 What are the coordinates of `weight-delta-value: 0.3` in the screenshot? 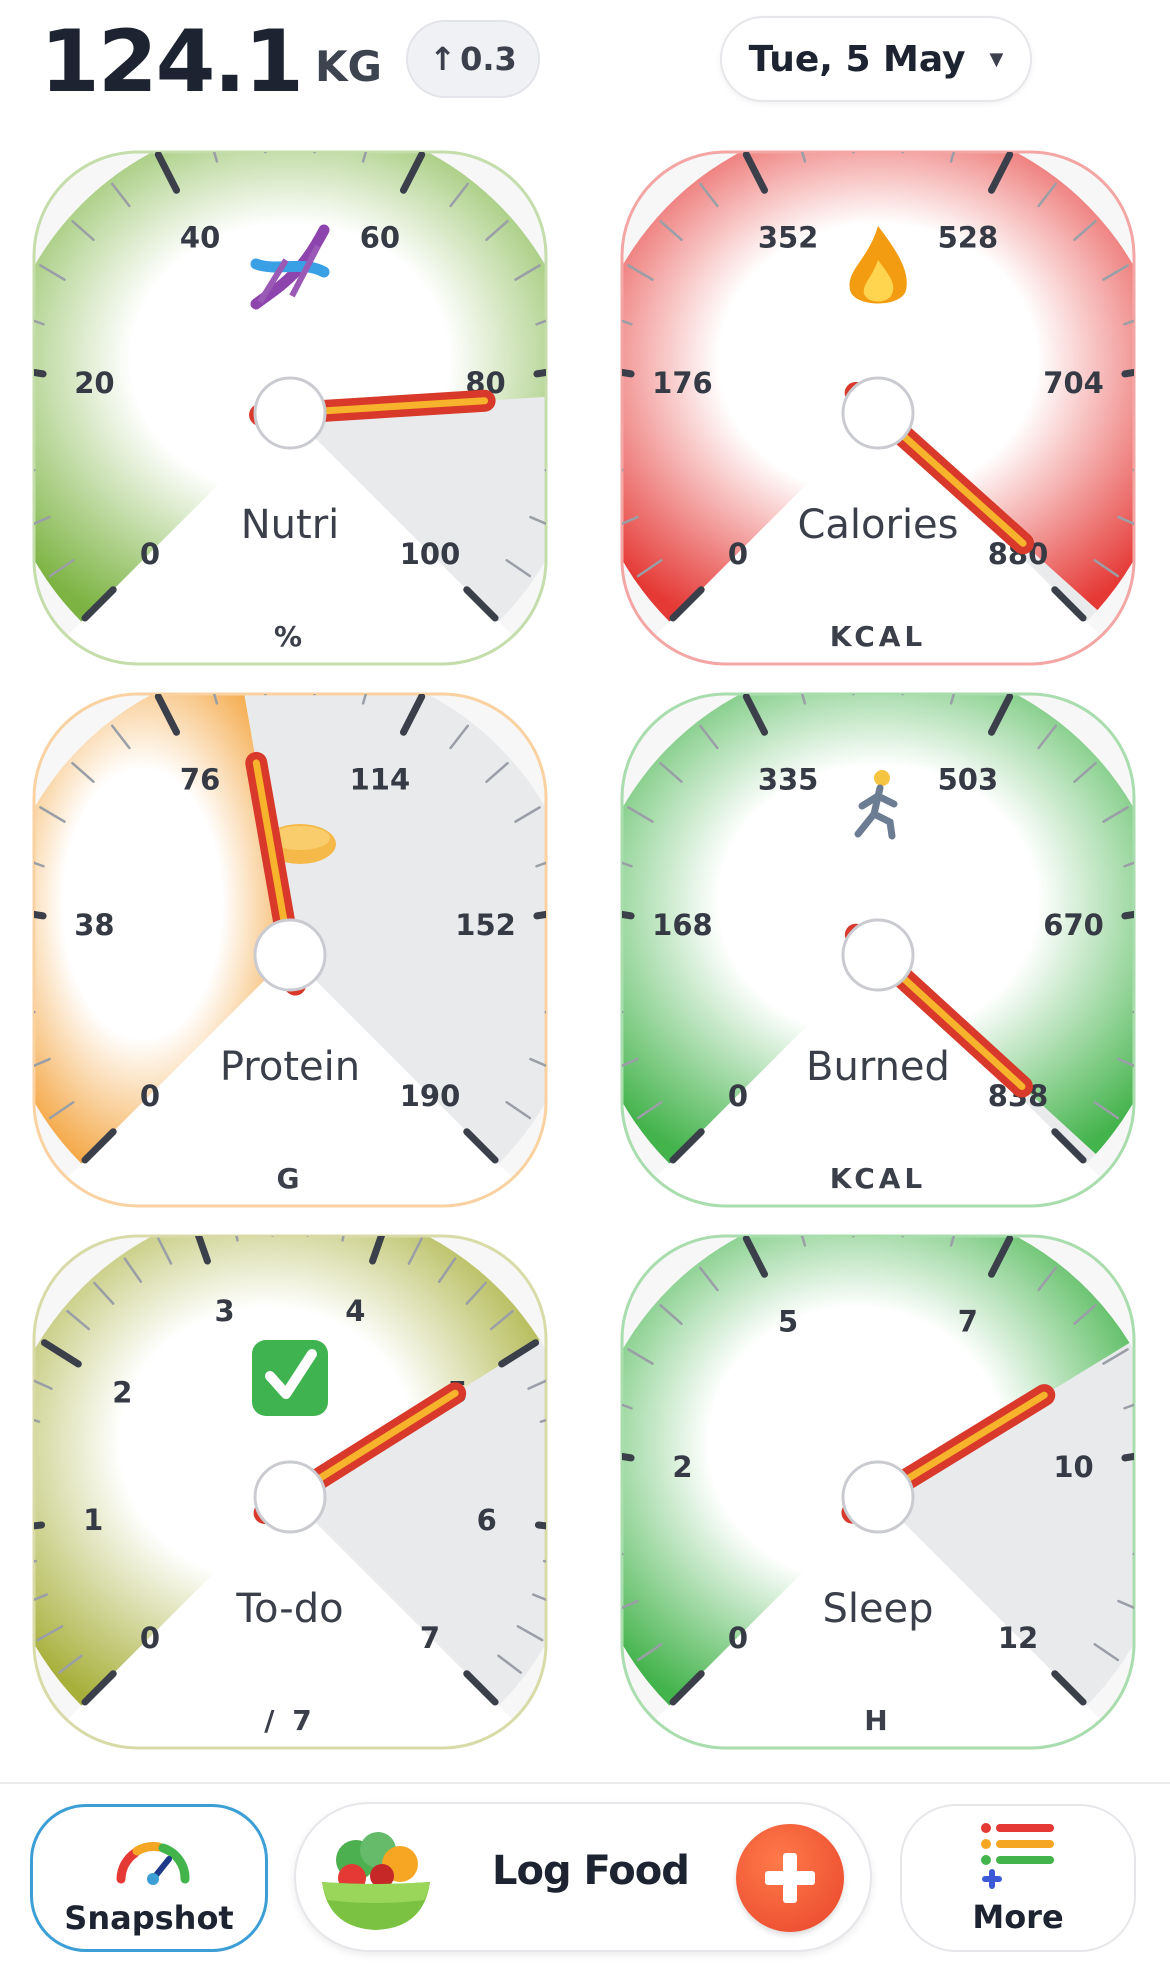 It's located at (488, 59).